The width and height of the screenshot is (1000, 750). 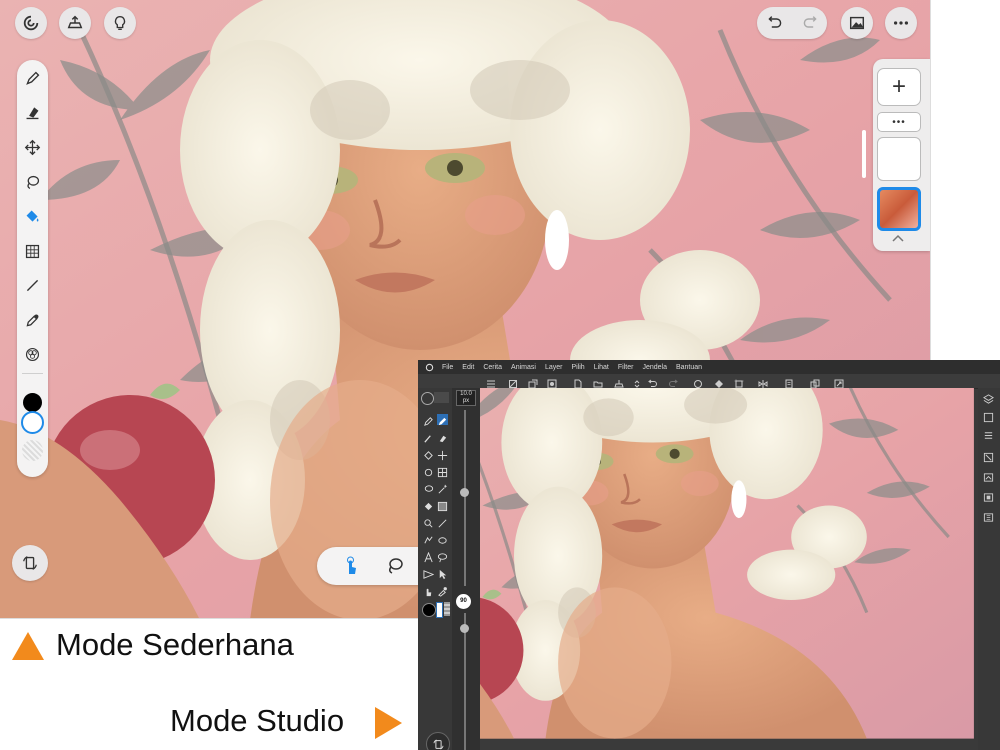 I want to click on brush-size-small-icon, so click(x=441, y=397).